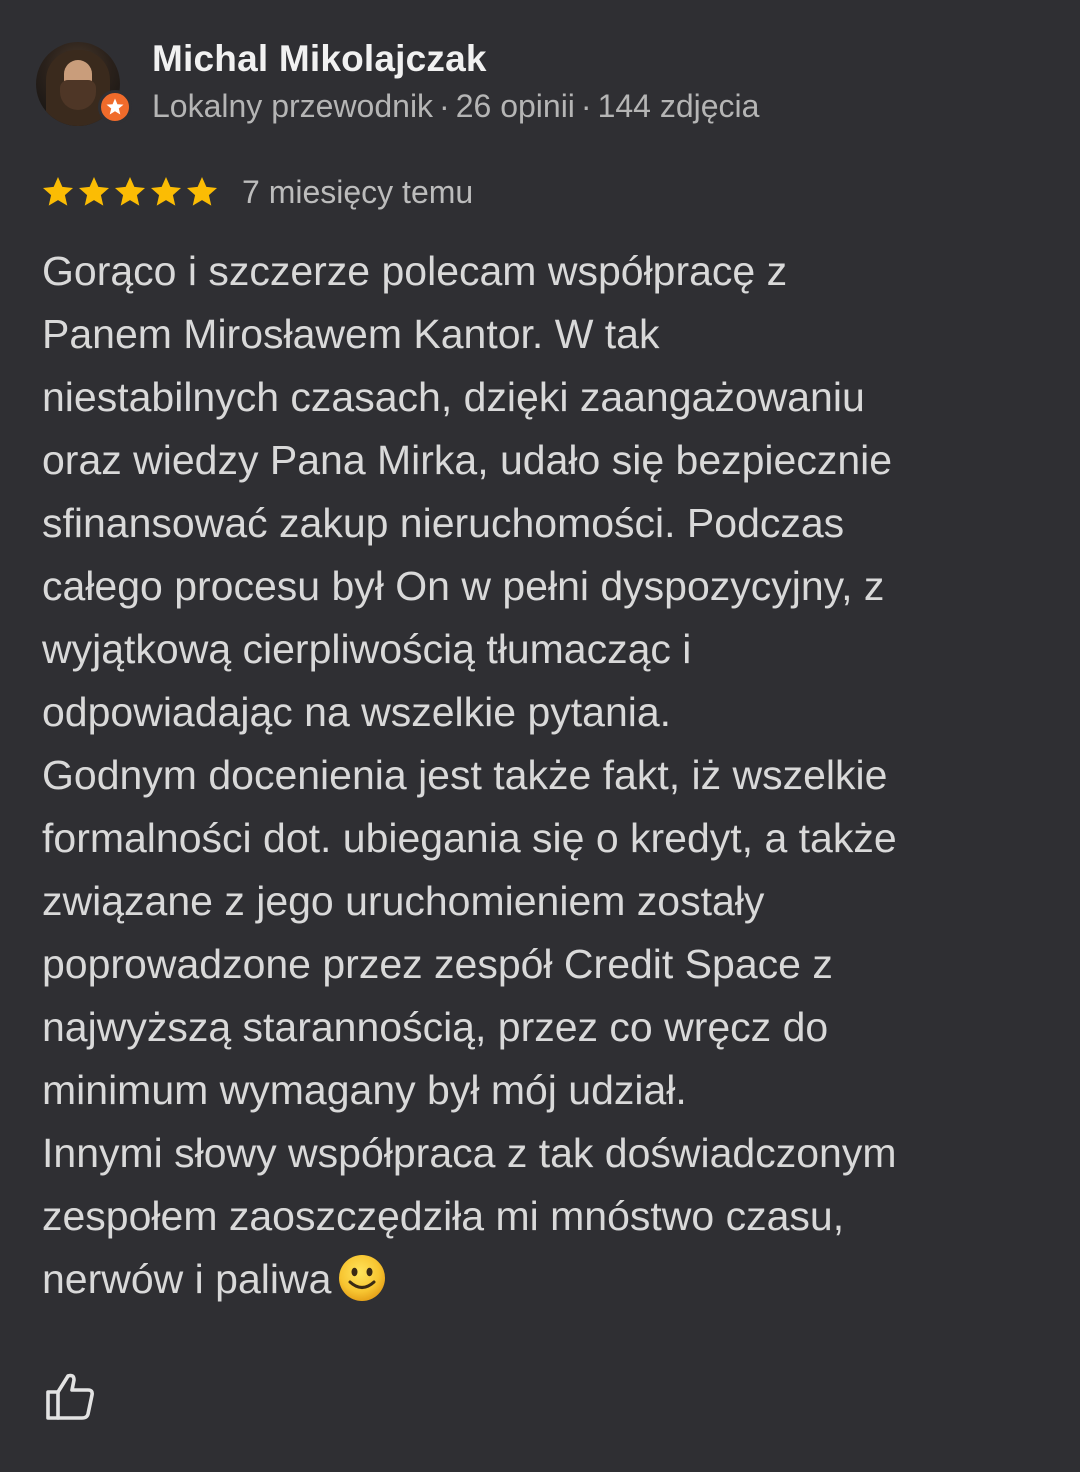  I want to click on local-guide-badge-icon, so click(115, 107).